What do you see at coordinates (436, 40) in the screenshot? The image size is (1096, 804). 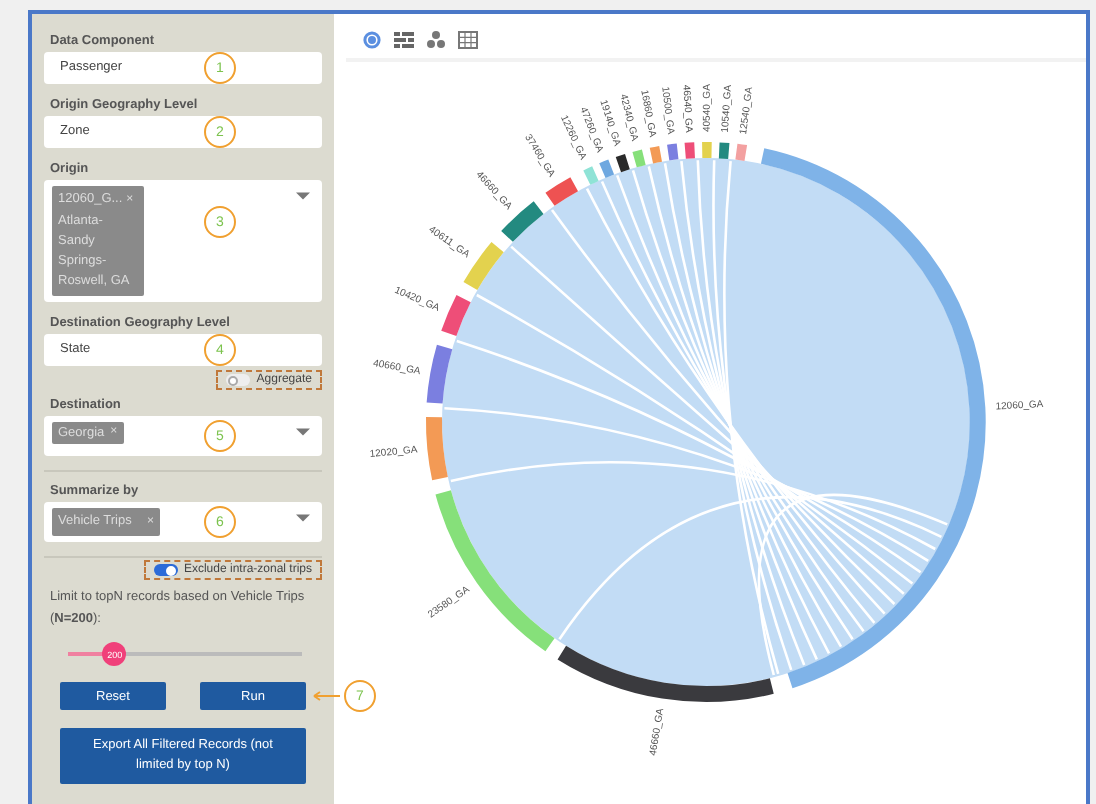 I see `network-view-icon` at bounding box center [436, 40].